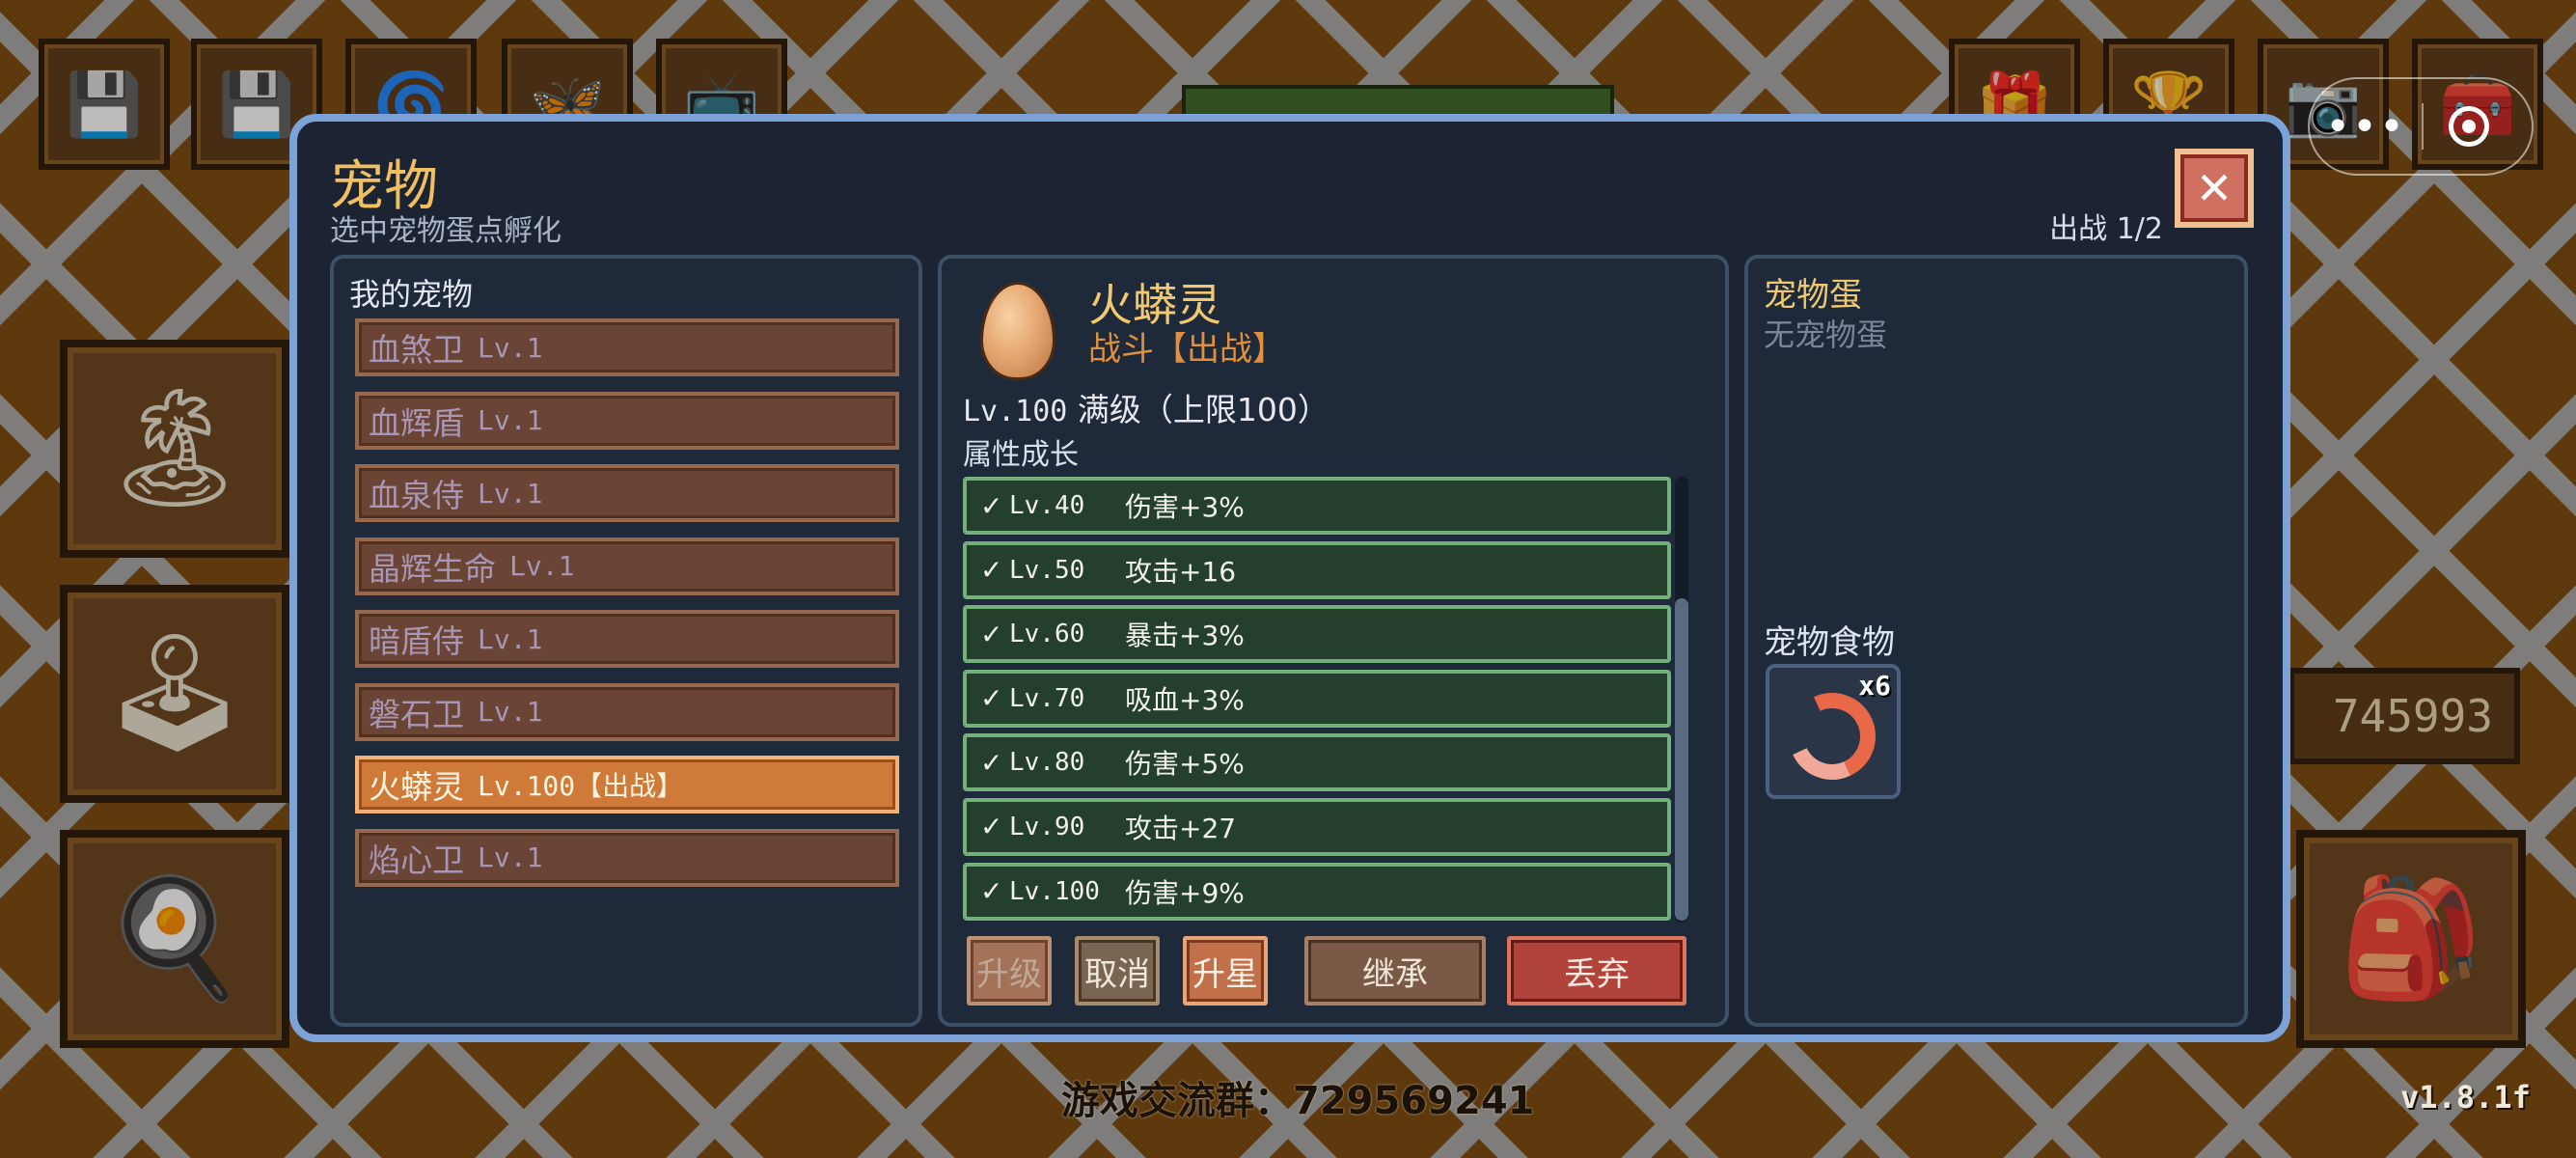  I want to click on food-slot: x6, so click(1833, 731).